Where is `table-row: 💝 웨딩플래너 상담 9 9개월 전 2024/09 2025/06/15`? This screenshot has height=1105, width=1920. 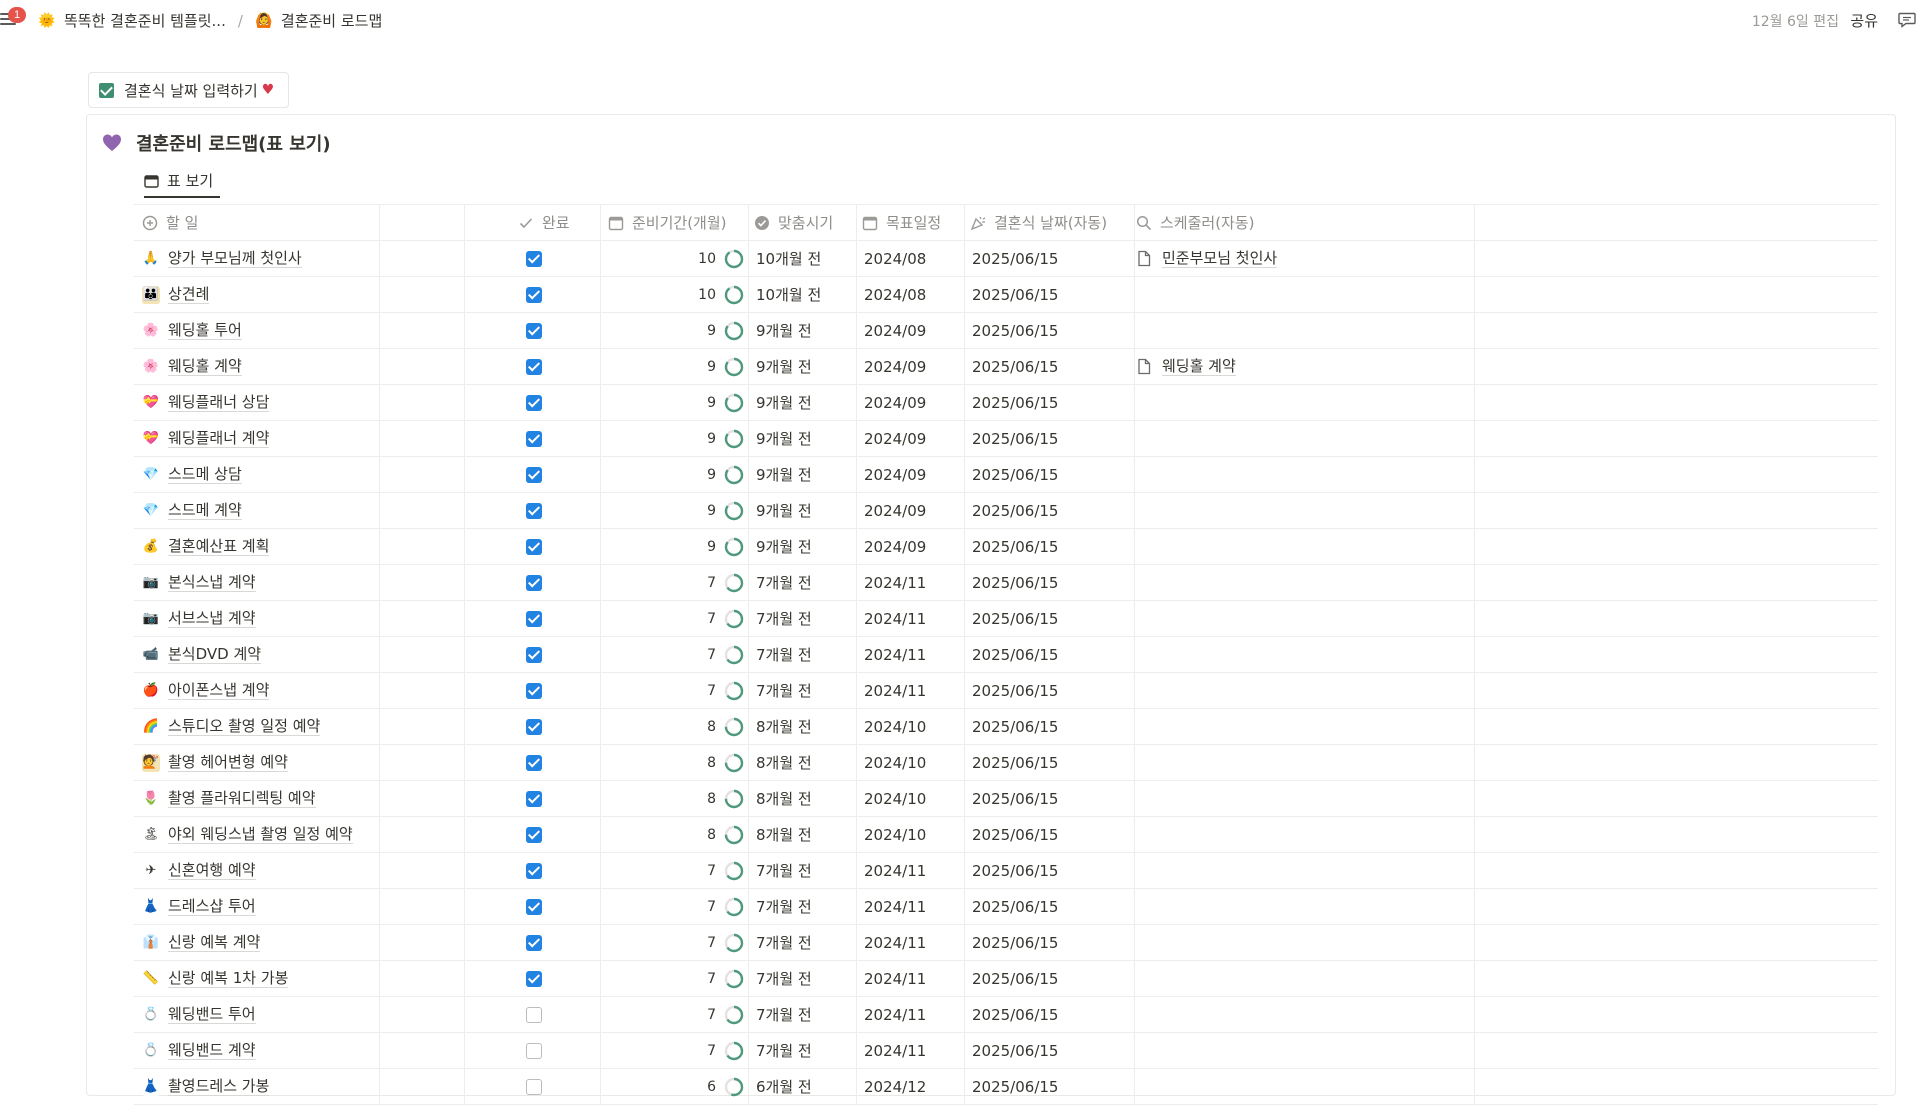 table-row: 💝 웨딩플래너 상담 9 9개월 전 2024/09 2025/06/15 is located at coordinates (1006, 403).